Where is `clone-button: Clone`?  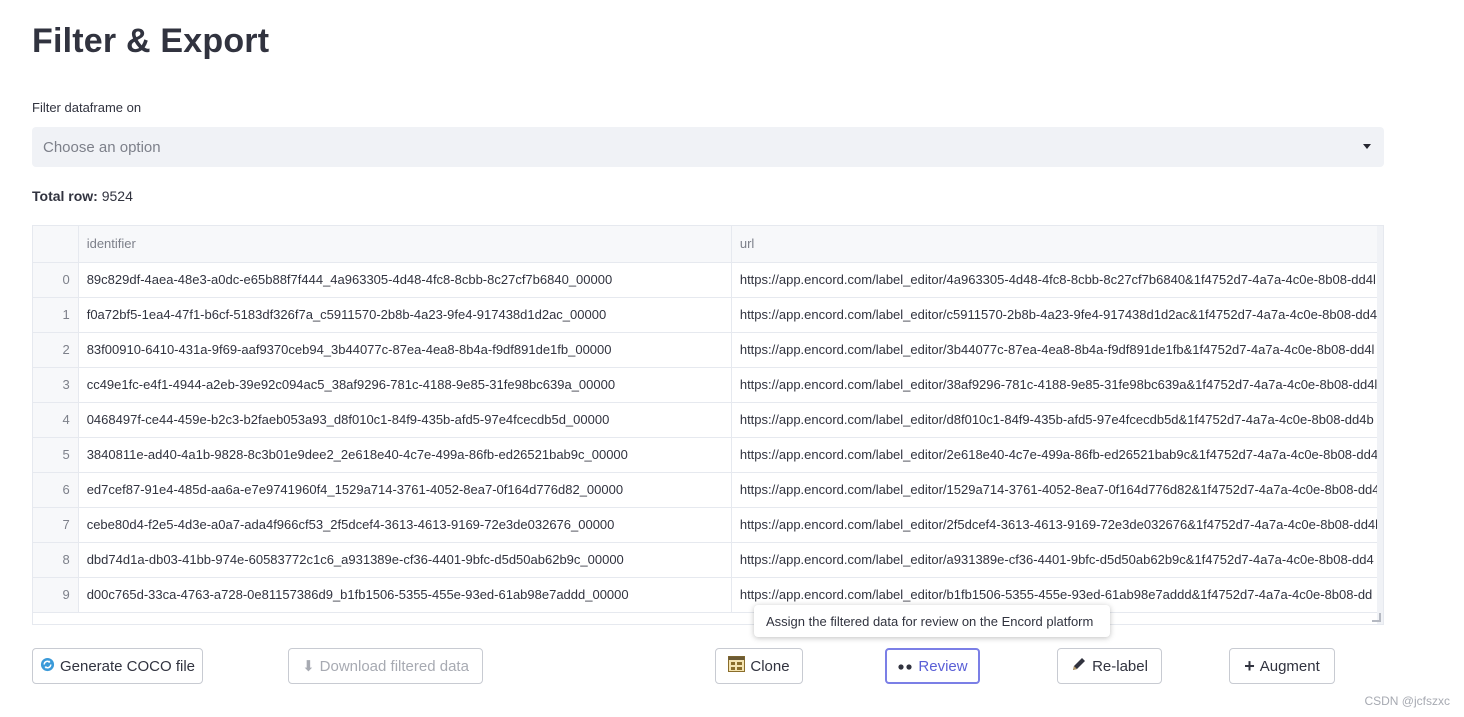 clone-button: Clone is located at coordinates (759, 666).